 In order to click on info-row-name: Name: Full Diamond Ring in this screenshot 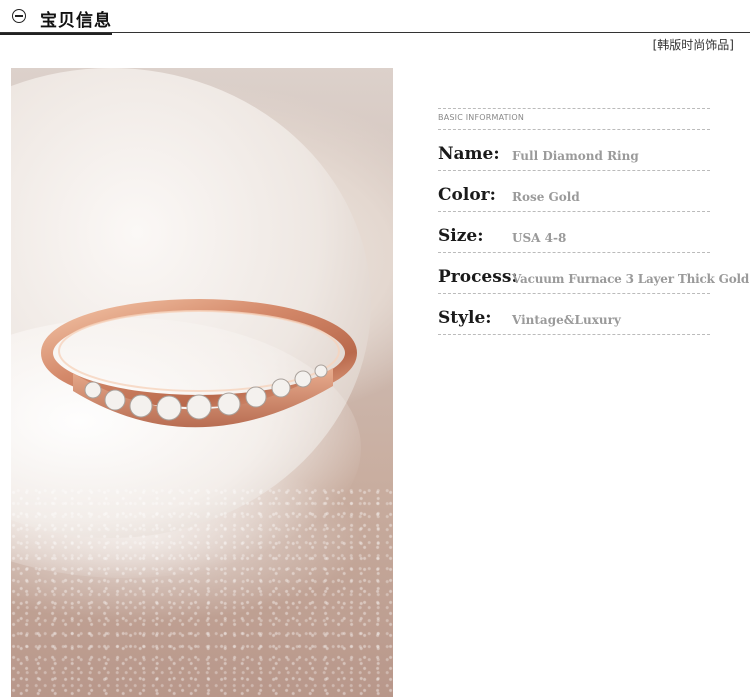, I will do `click(574, 150)`.